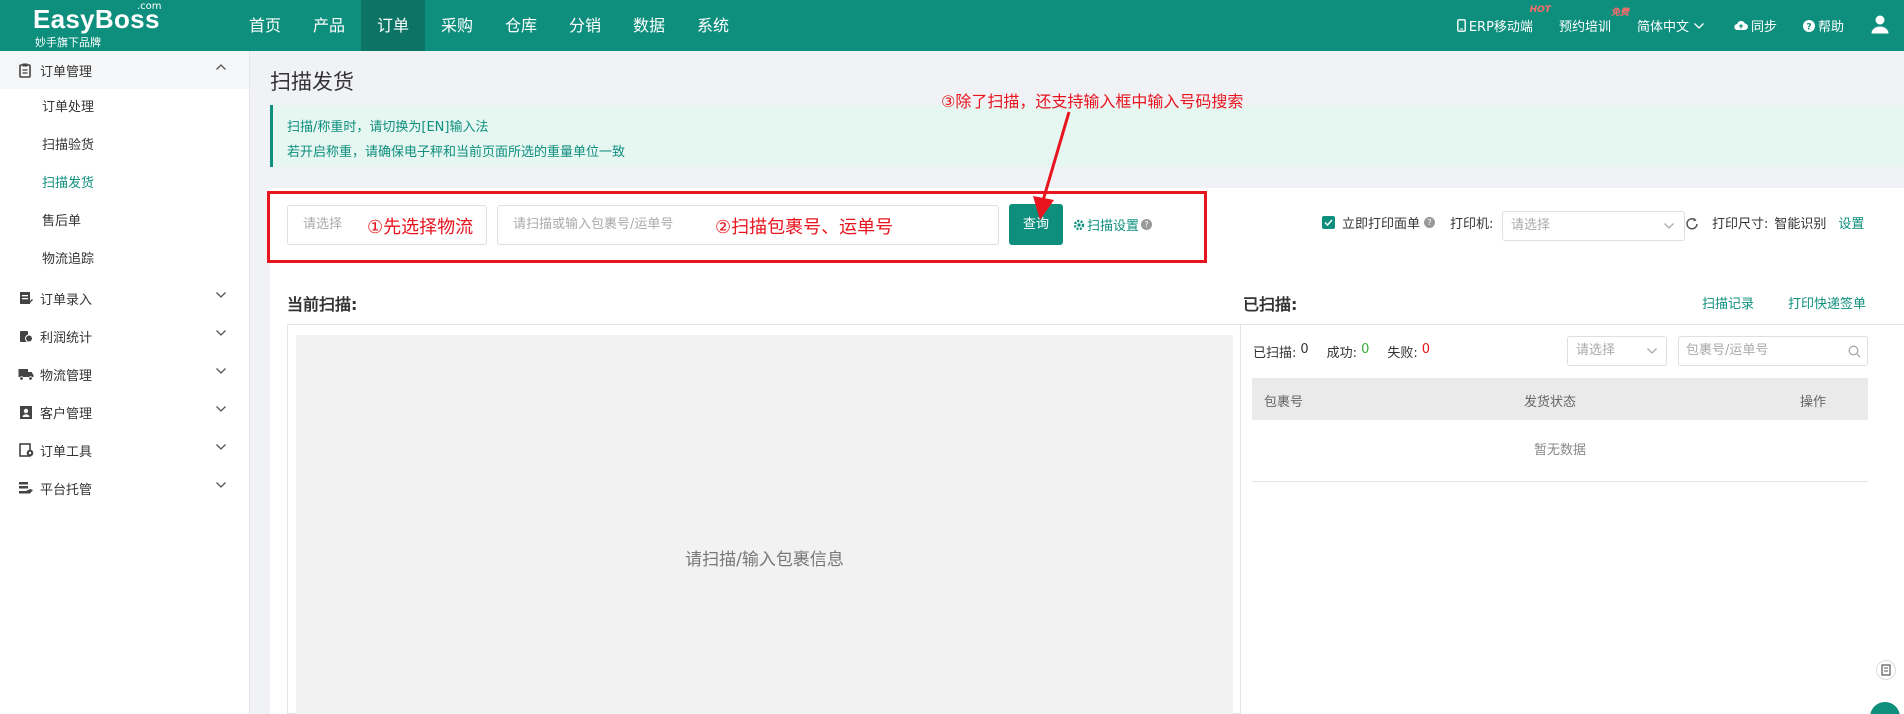  What do you see at coordinates (1270, 304) in the screenshot?
I see `scanned-title: 已扫描:` at bounding box center [1270, 304].